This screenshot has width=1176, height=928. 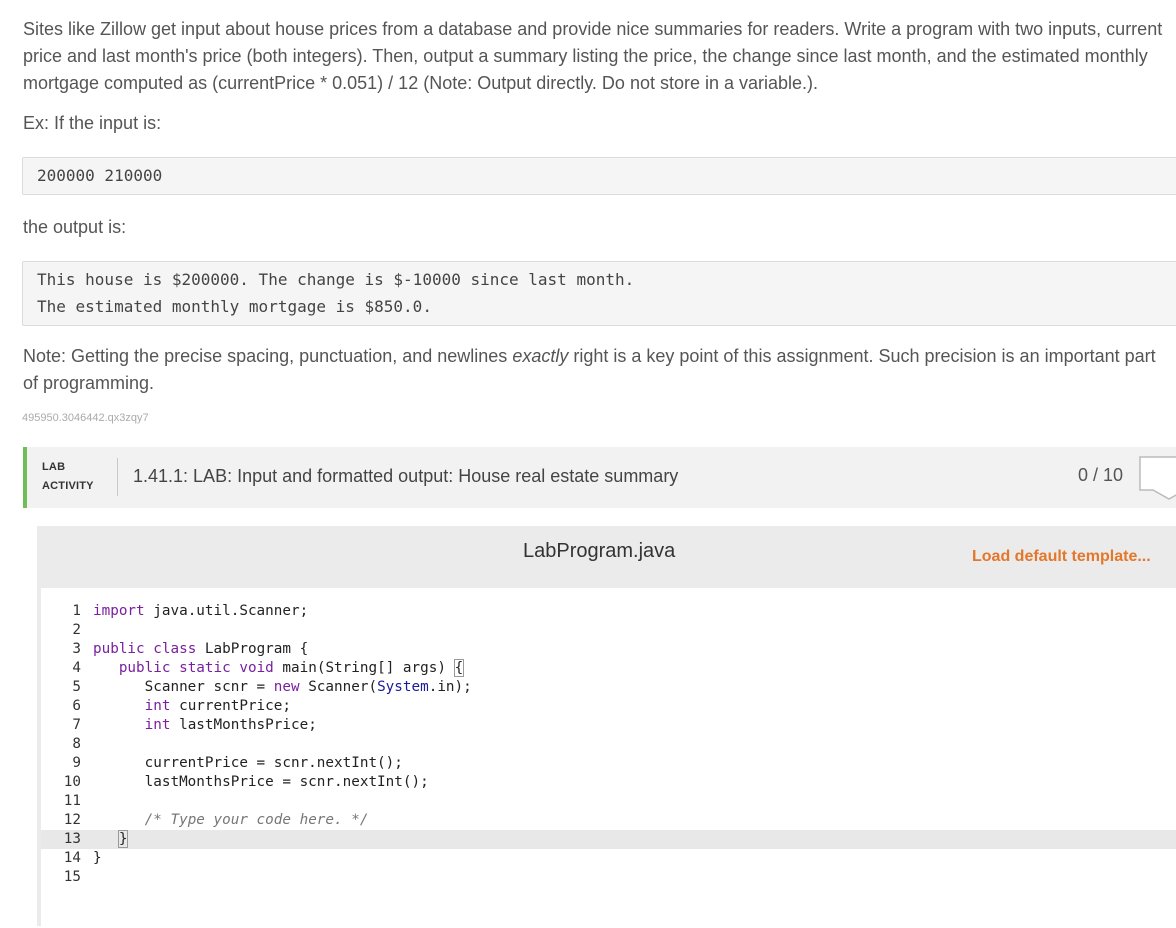 I want to click on line-number: 6, so click(x=76, y=706).